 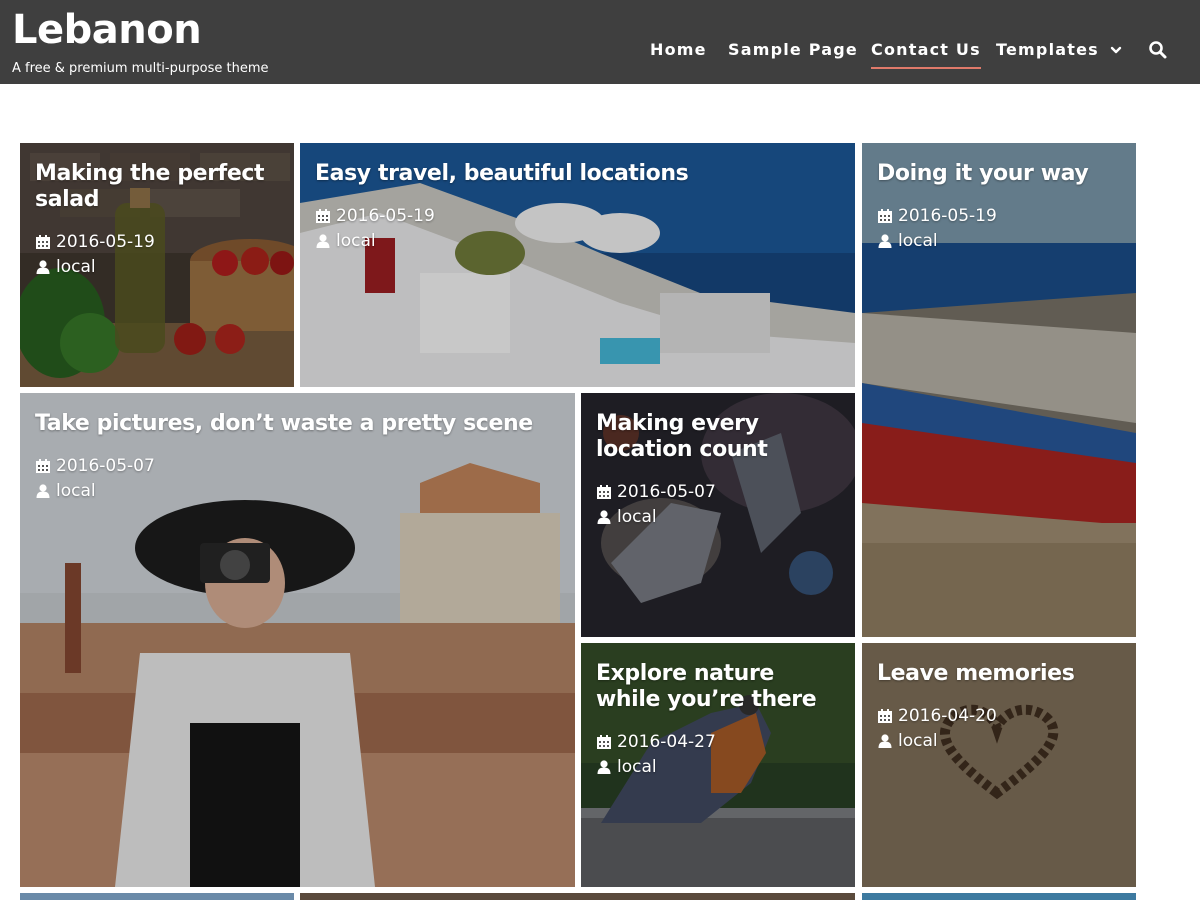 What do you see at coordinates (718, 437) in the screenshot?
I see `post-title: Making every location count` at bounding box center [718, 437].